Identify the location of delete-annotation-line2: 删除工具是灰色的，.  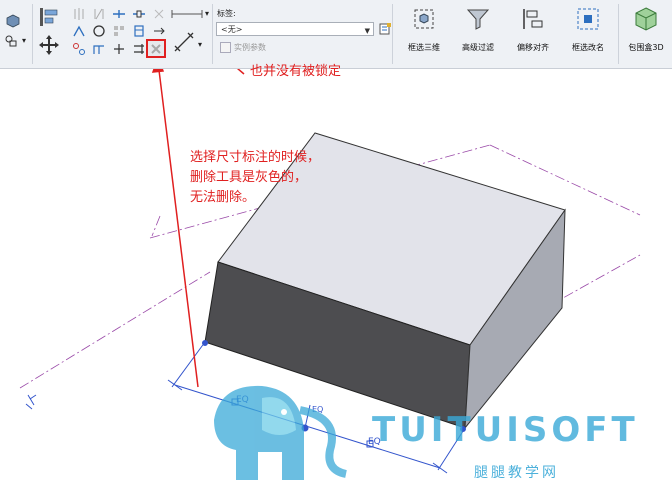
(249, 177).